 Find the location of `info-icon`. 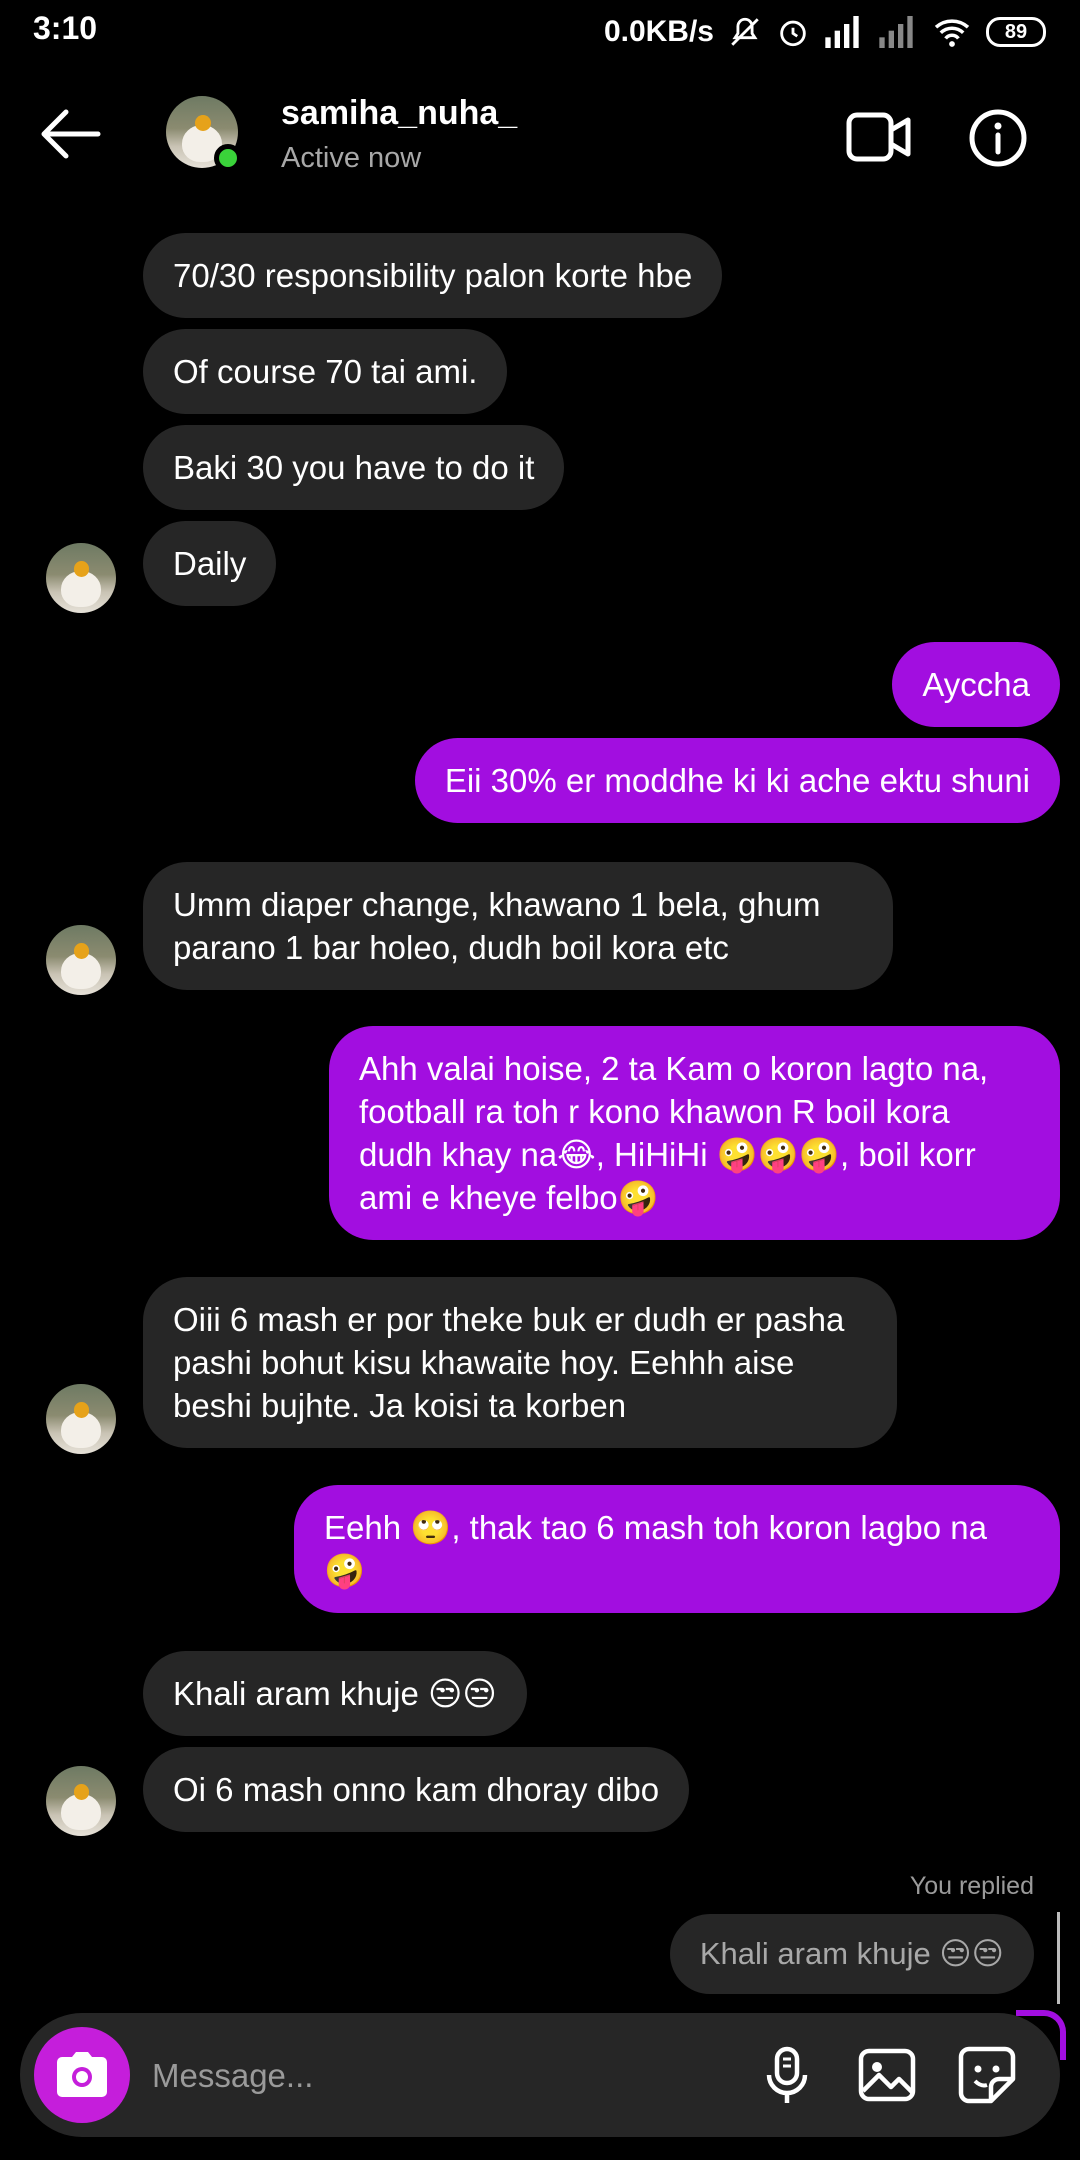

info-icon is located at coordinates (998, 138).